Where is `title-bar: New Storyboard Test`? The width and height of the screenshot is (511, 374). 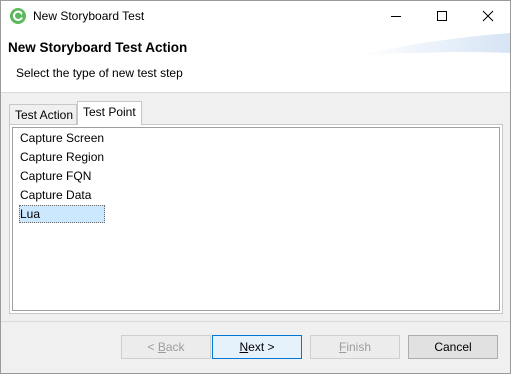
title-bar: New Storyboard Test is located at coordinates (255, 16).